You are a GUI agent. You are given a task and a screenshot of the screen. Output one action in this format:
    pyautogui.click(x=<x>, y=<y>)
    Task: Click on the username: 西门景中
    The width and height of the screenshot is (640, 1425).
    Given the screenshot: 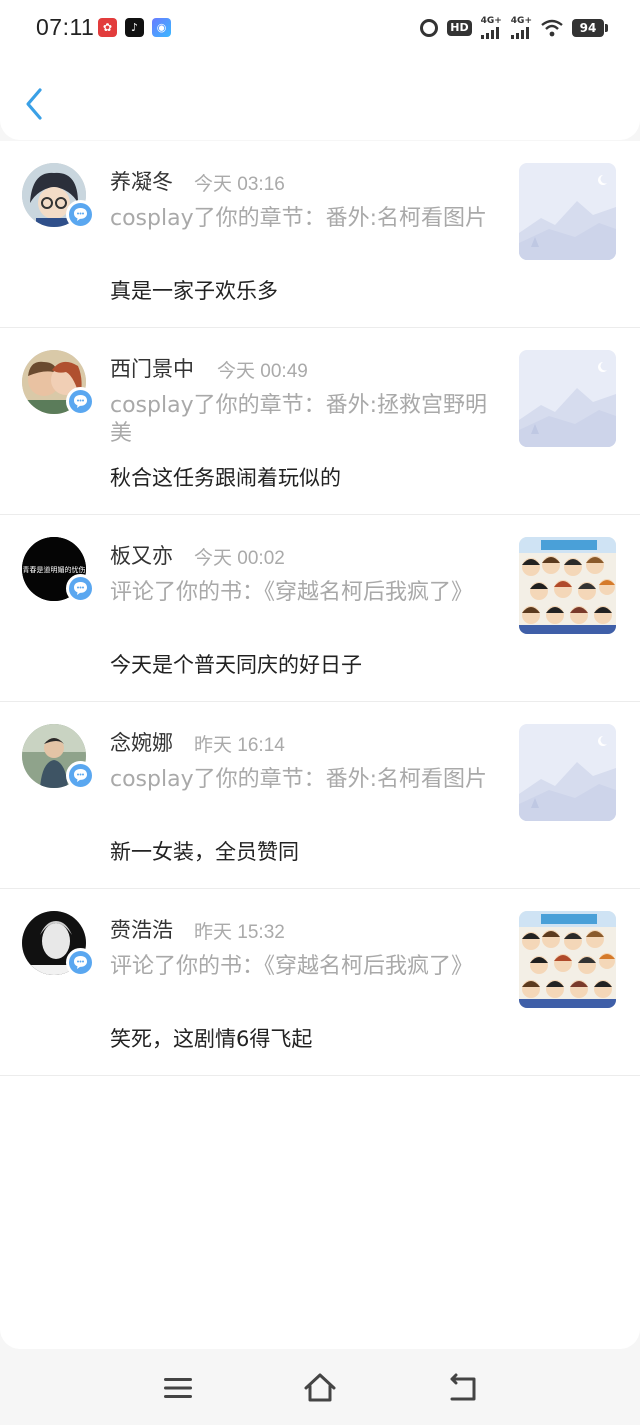 What is the action you would take?
    pyautogui.click(x=152, y=368)
    